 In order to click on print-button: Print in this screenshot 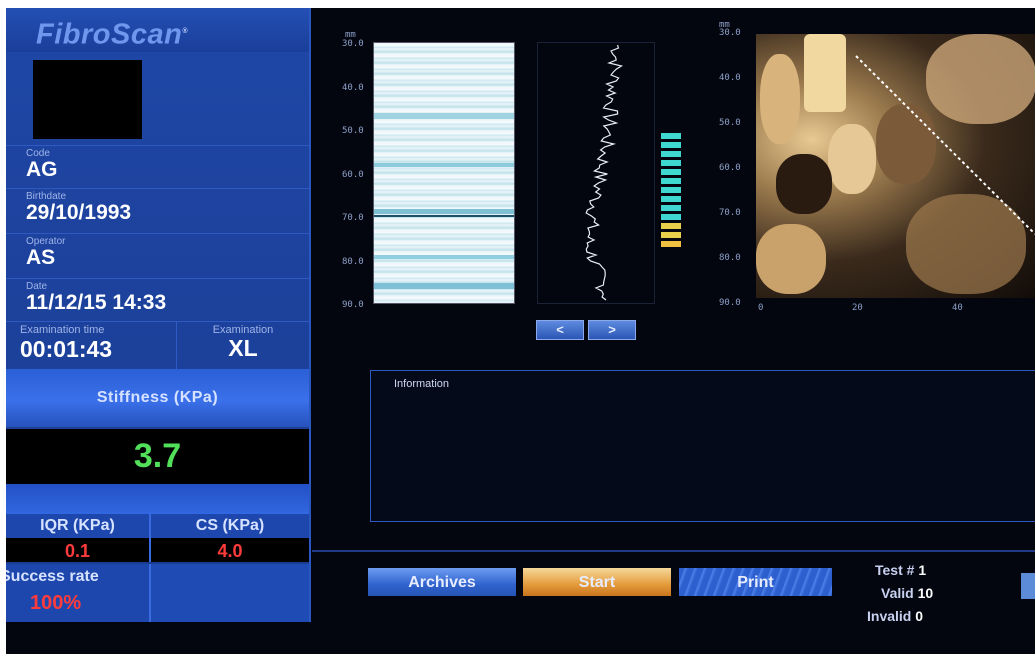, I will do `click(755, 582)`.